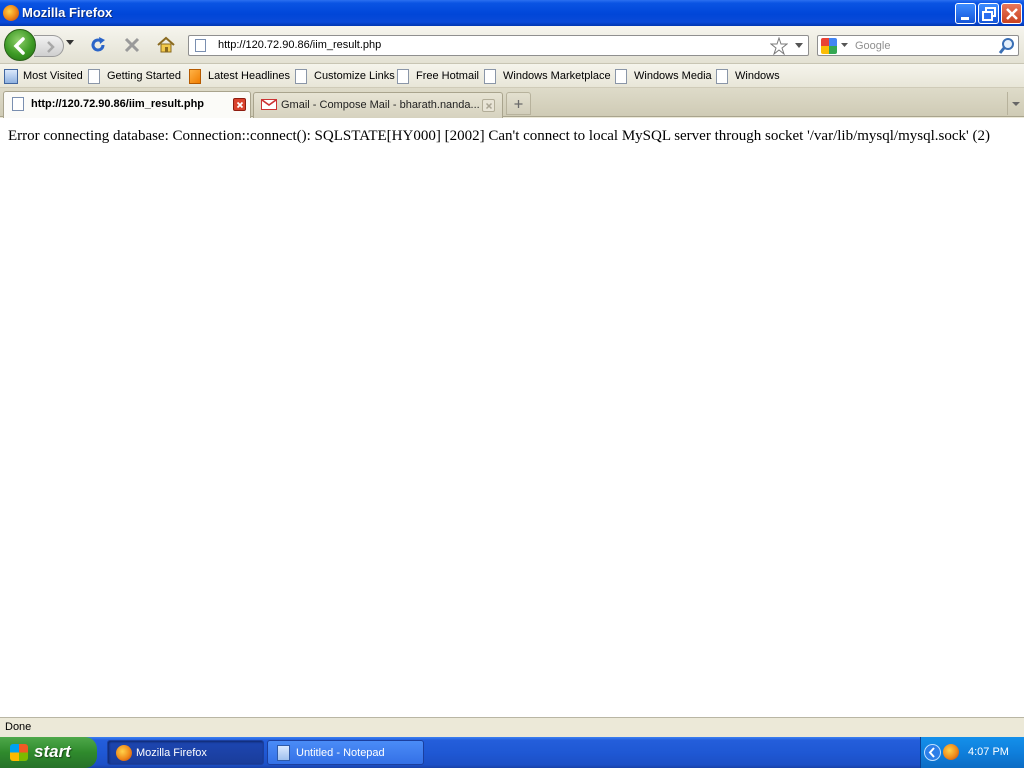  I want to click on window-title: Mozilla Firefox, so click(67, 12).